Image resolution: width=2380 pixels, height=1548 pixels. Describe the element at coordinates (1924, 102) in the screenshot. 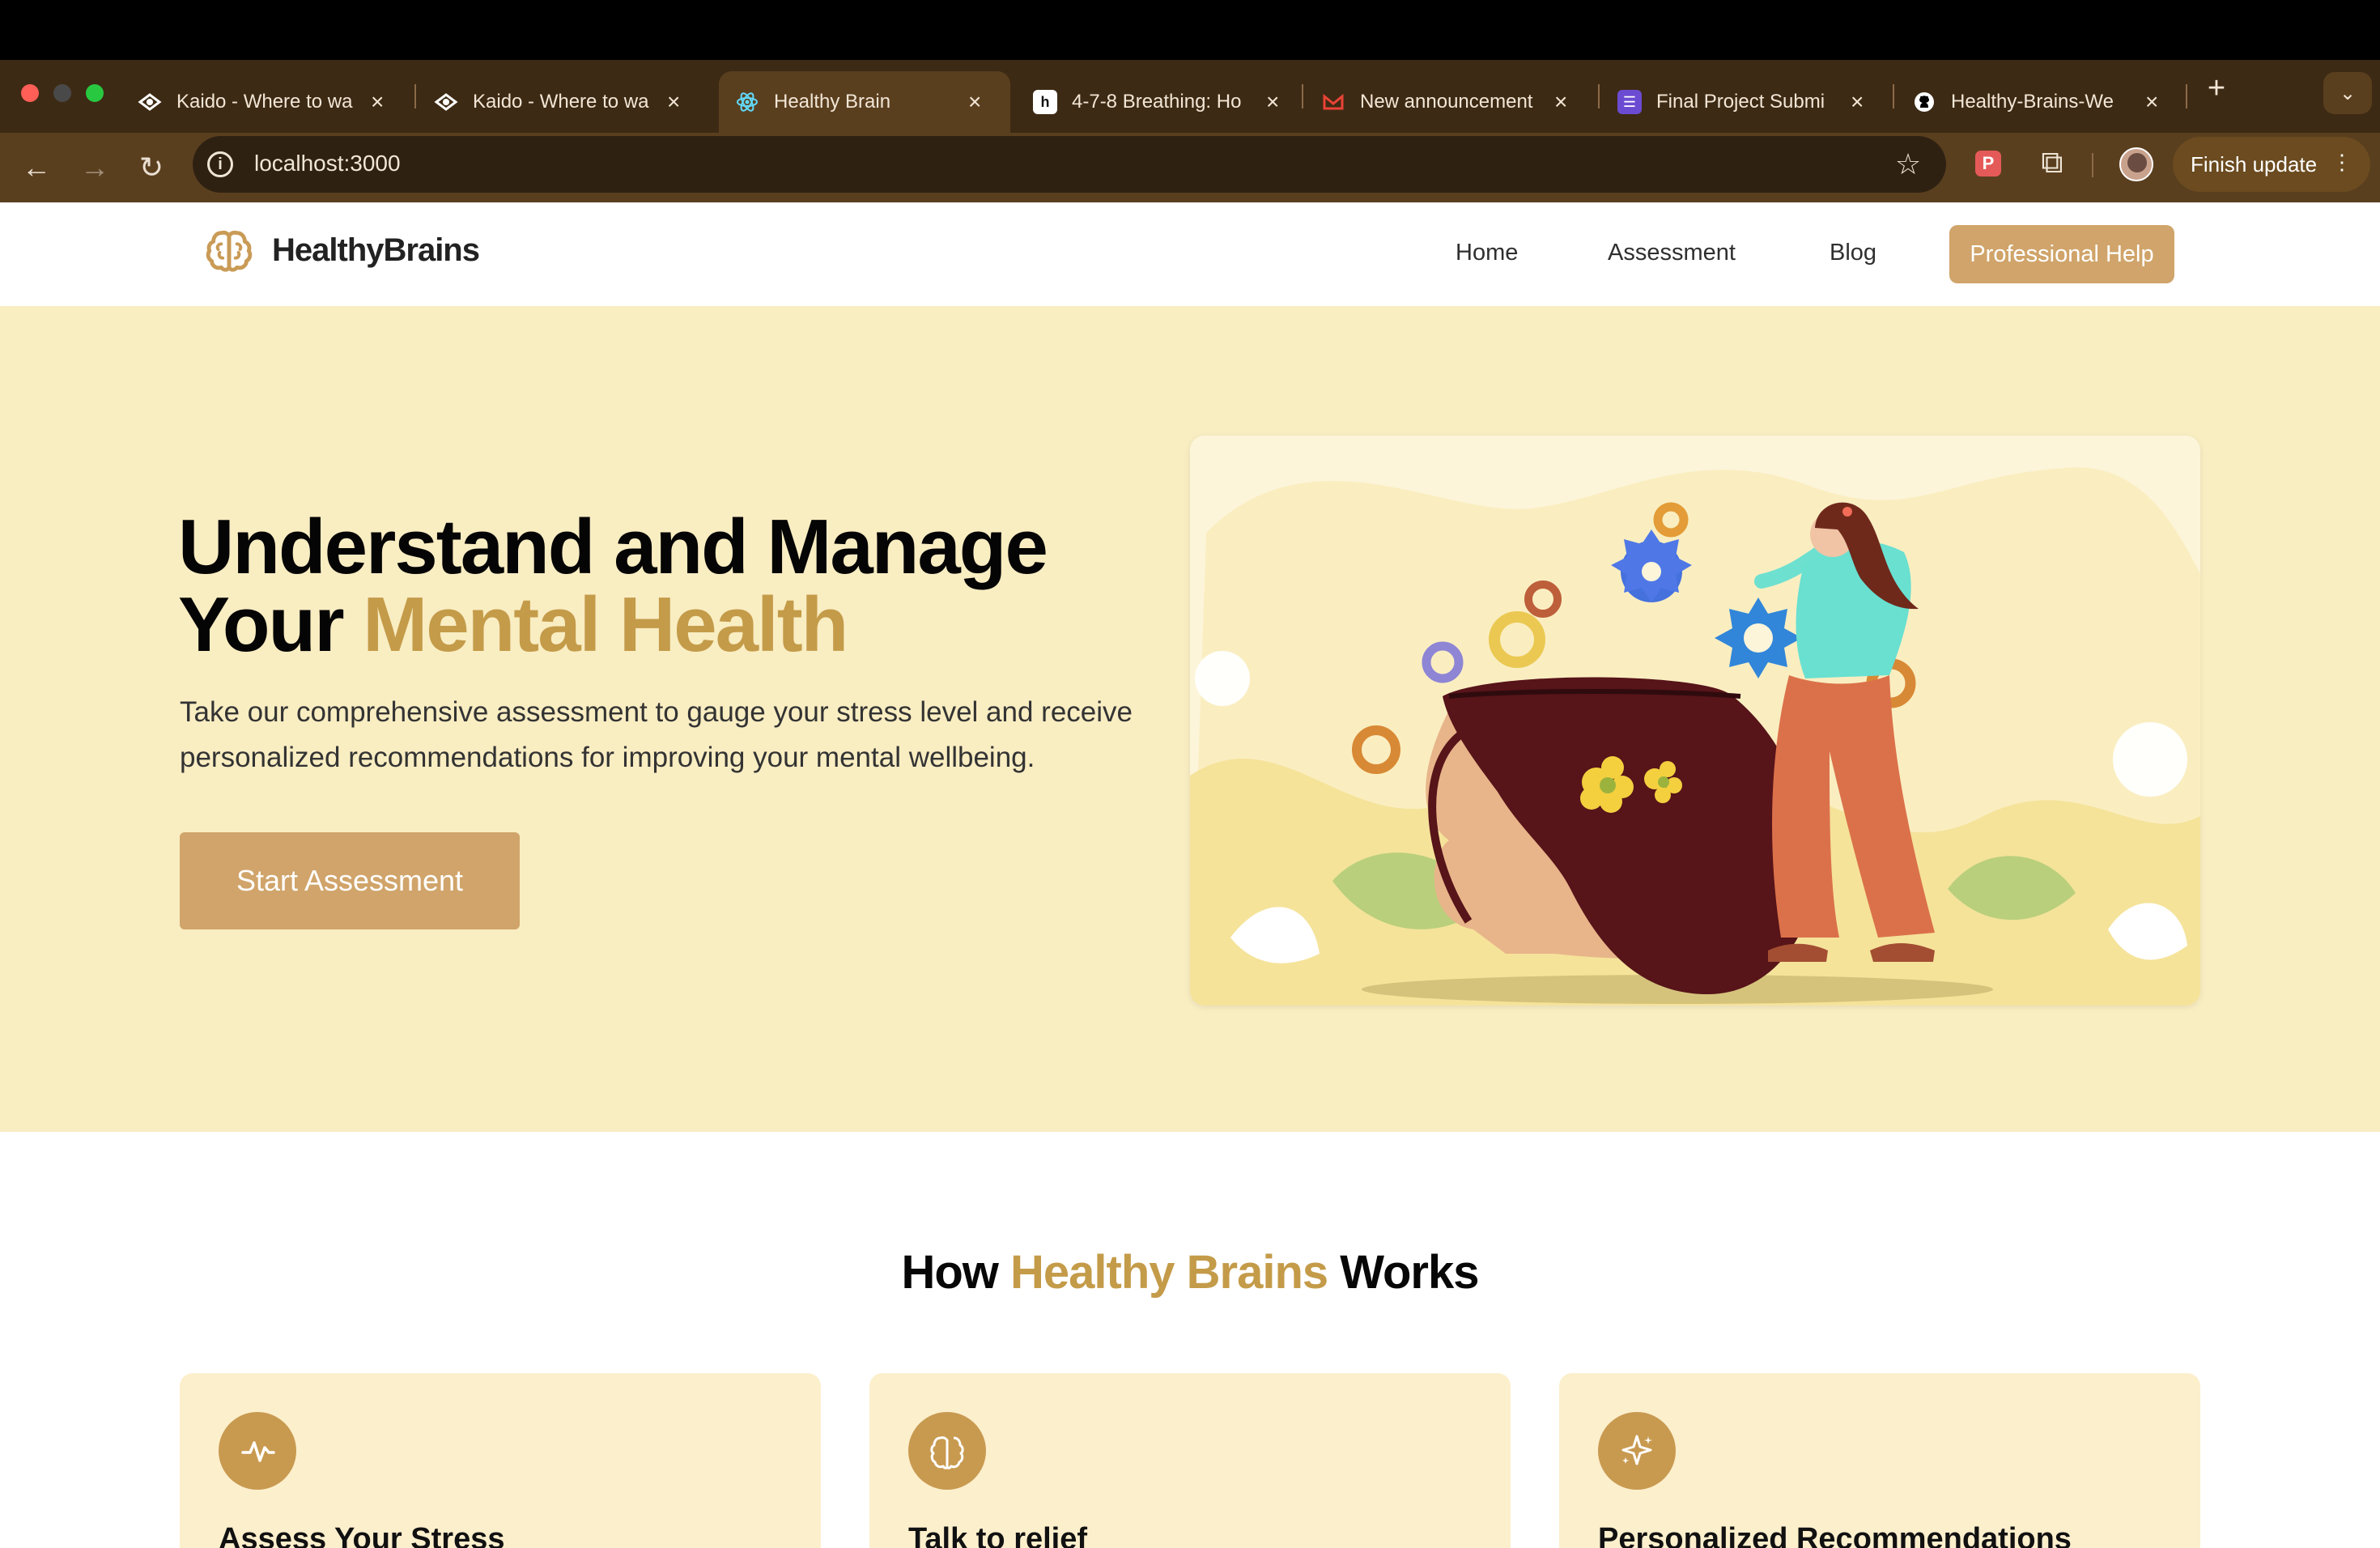

I see `github-icon` at that location.